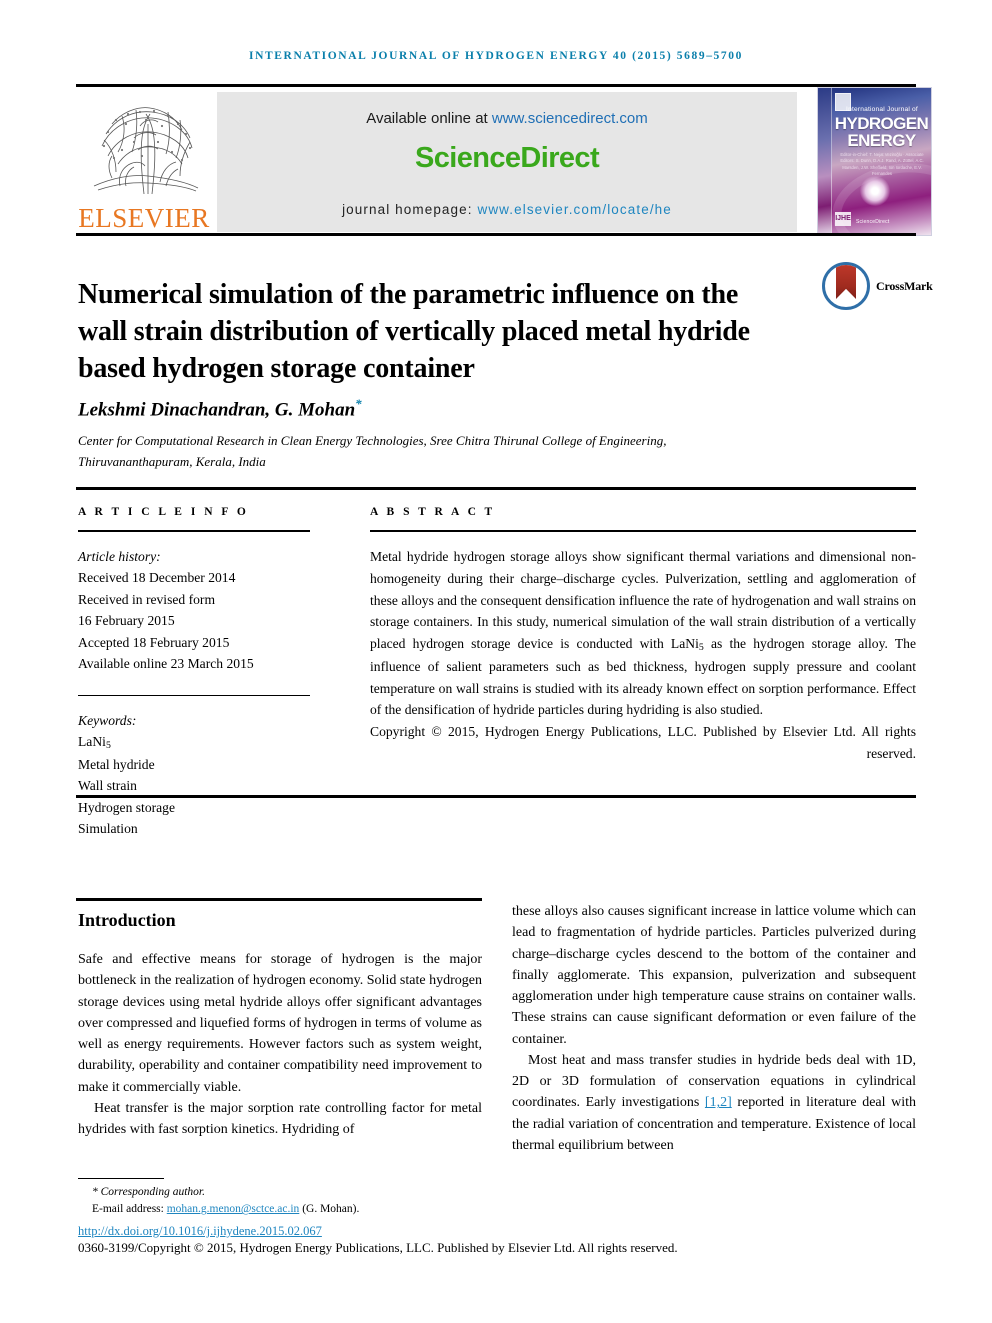 This screenshot has height=1323, width=992. What do you see at coordinates (433, 512) in the screenshot?
I see `abstract-heading: A B S T R A C T` at bounding box center [433, 512].